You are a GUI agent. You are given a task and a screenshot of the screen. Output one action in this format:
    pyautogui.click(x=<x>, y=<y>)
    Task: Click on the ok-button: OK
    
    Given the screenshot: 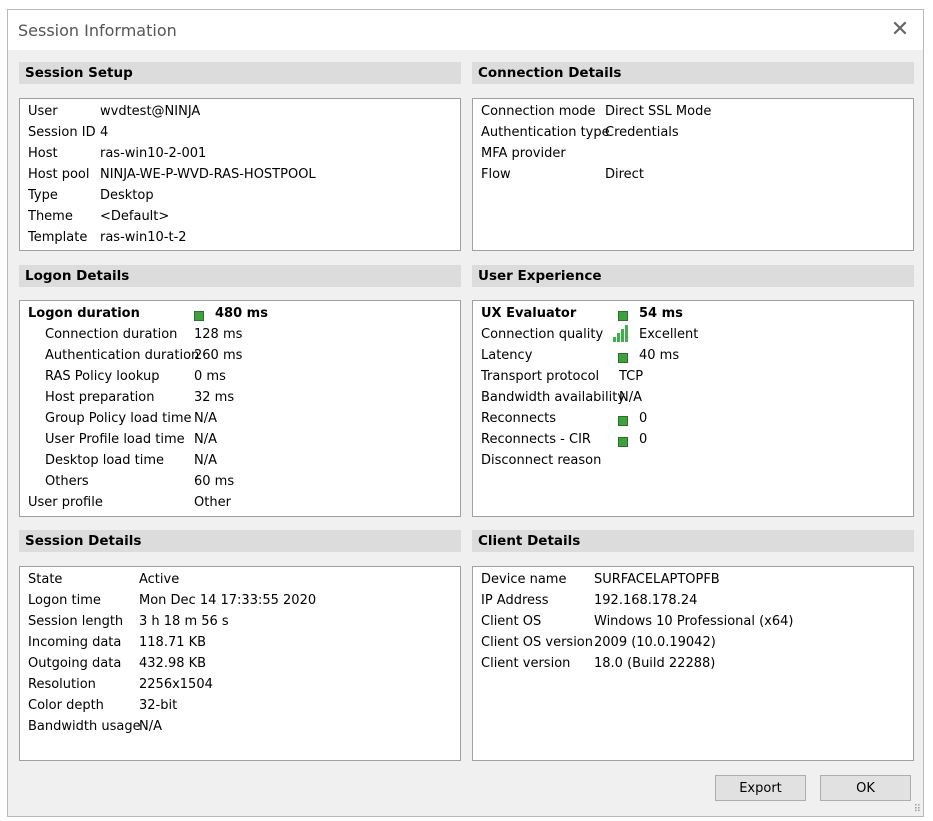 What is the action you would take?
    pyautogui.click(x=865, y=788)
    